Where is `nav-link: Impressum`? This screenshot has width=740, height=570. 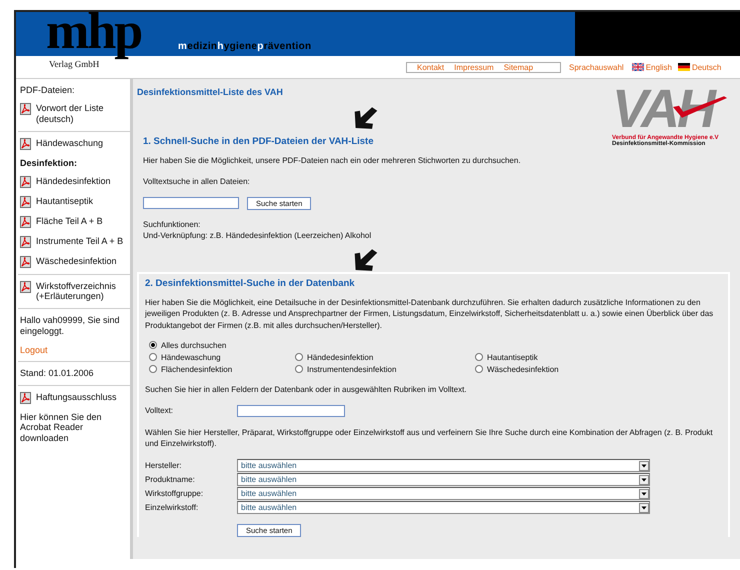
nav-link: Impressum is located at coordinates (474, 67).